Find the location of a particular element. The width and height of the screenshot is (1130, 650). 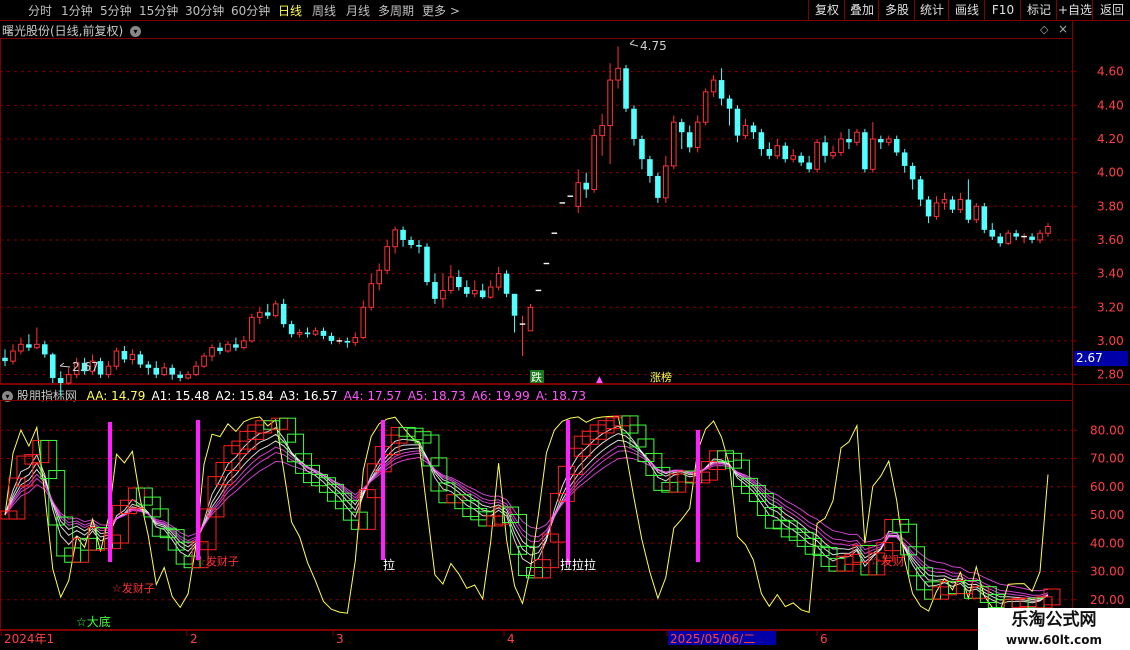

price-tick-label: 3.00 is located at coordinates (1110, 341).